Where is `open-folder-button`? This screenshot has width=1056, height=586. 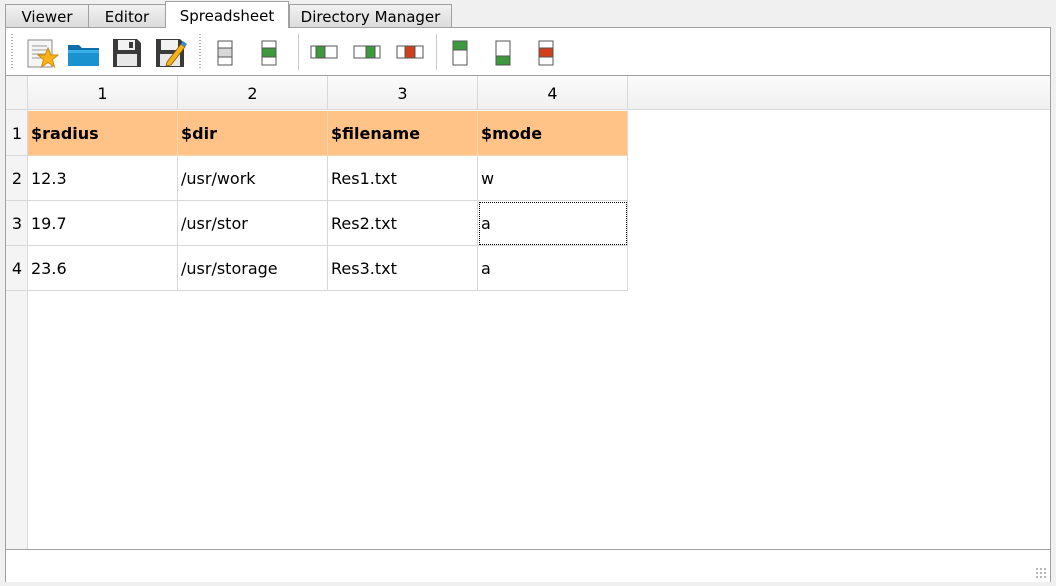 open-folder-button is located at coordinates (84, 53).